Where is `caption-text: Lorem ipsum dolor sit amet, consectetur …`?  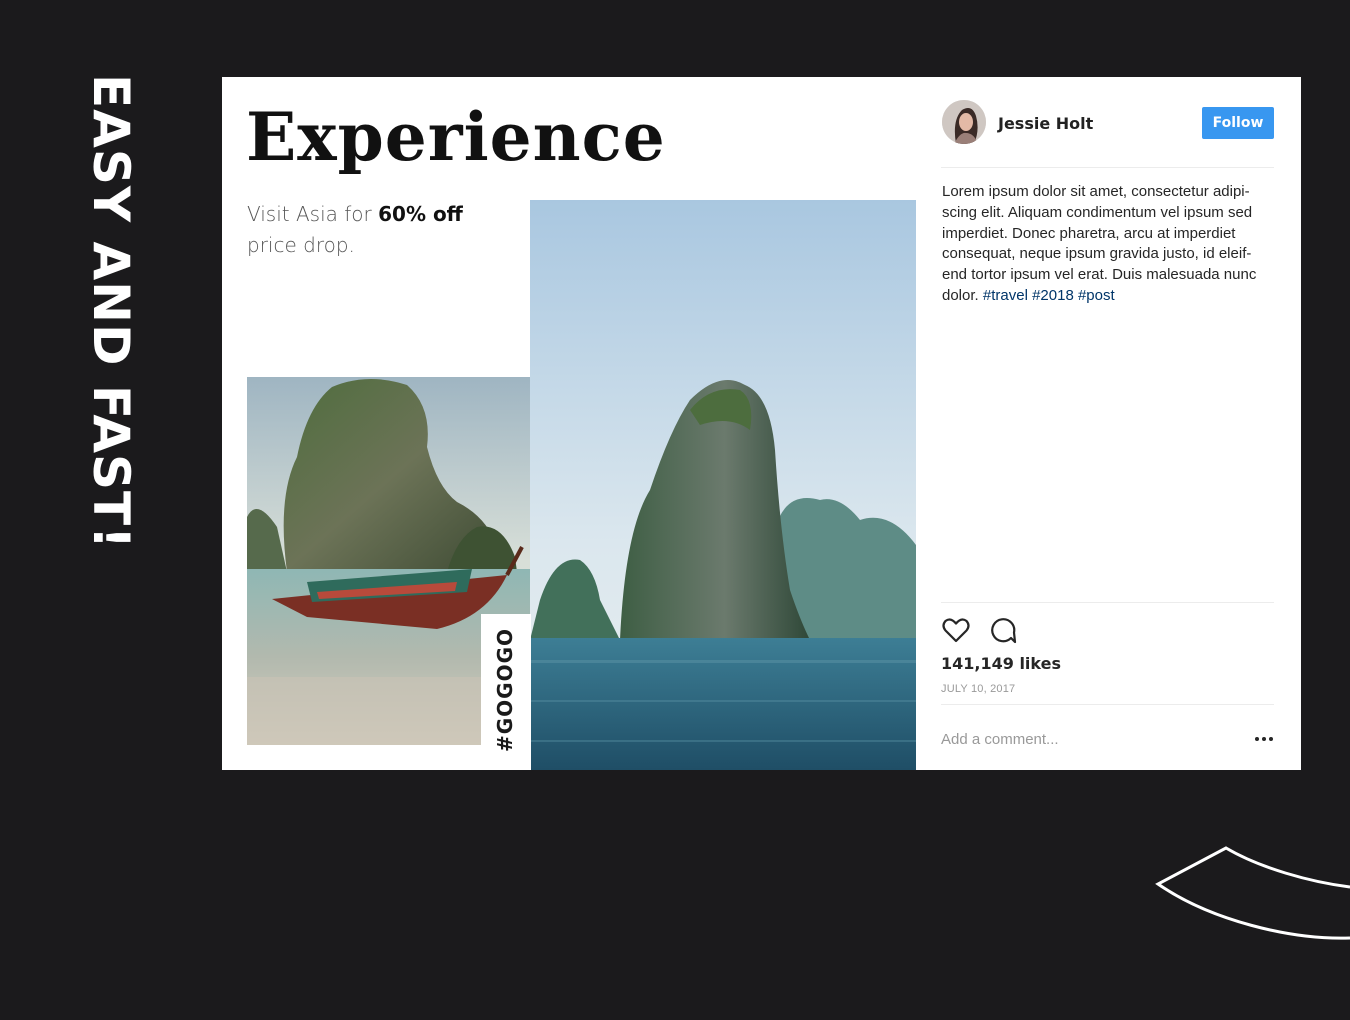 caption-text: Lorem ipsum dolor sit amet, consectetur … is located at coordinates (1099, 243).